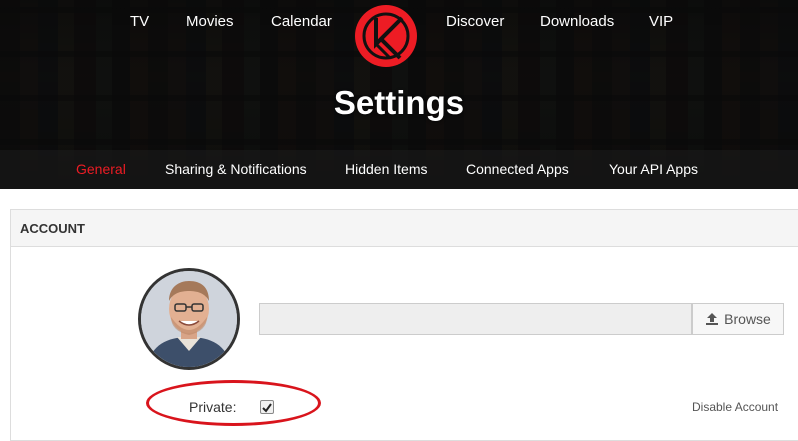 This screenshot has width=798, height=441. I want to click on user-avatar-icon, so click(189, 319).